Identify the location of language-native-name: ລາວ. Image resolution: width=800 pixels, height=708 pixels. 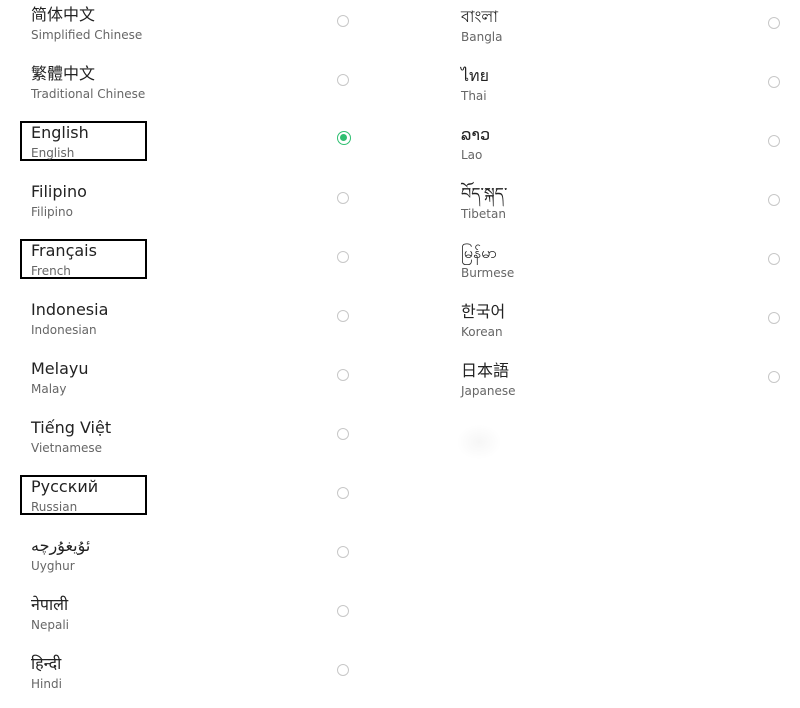
(476, 134).